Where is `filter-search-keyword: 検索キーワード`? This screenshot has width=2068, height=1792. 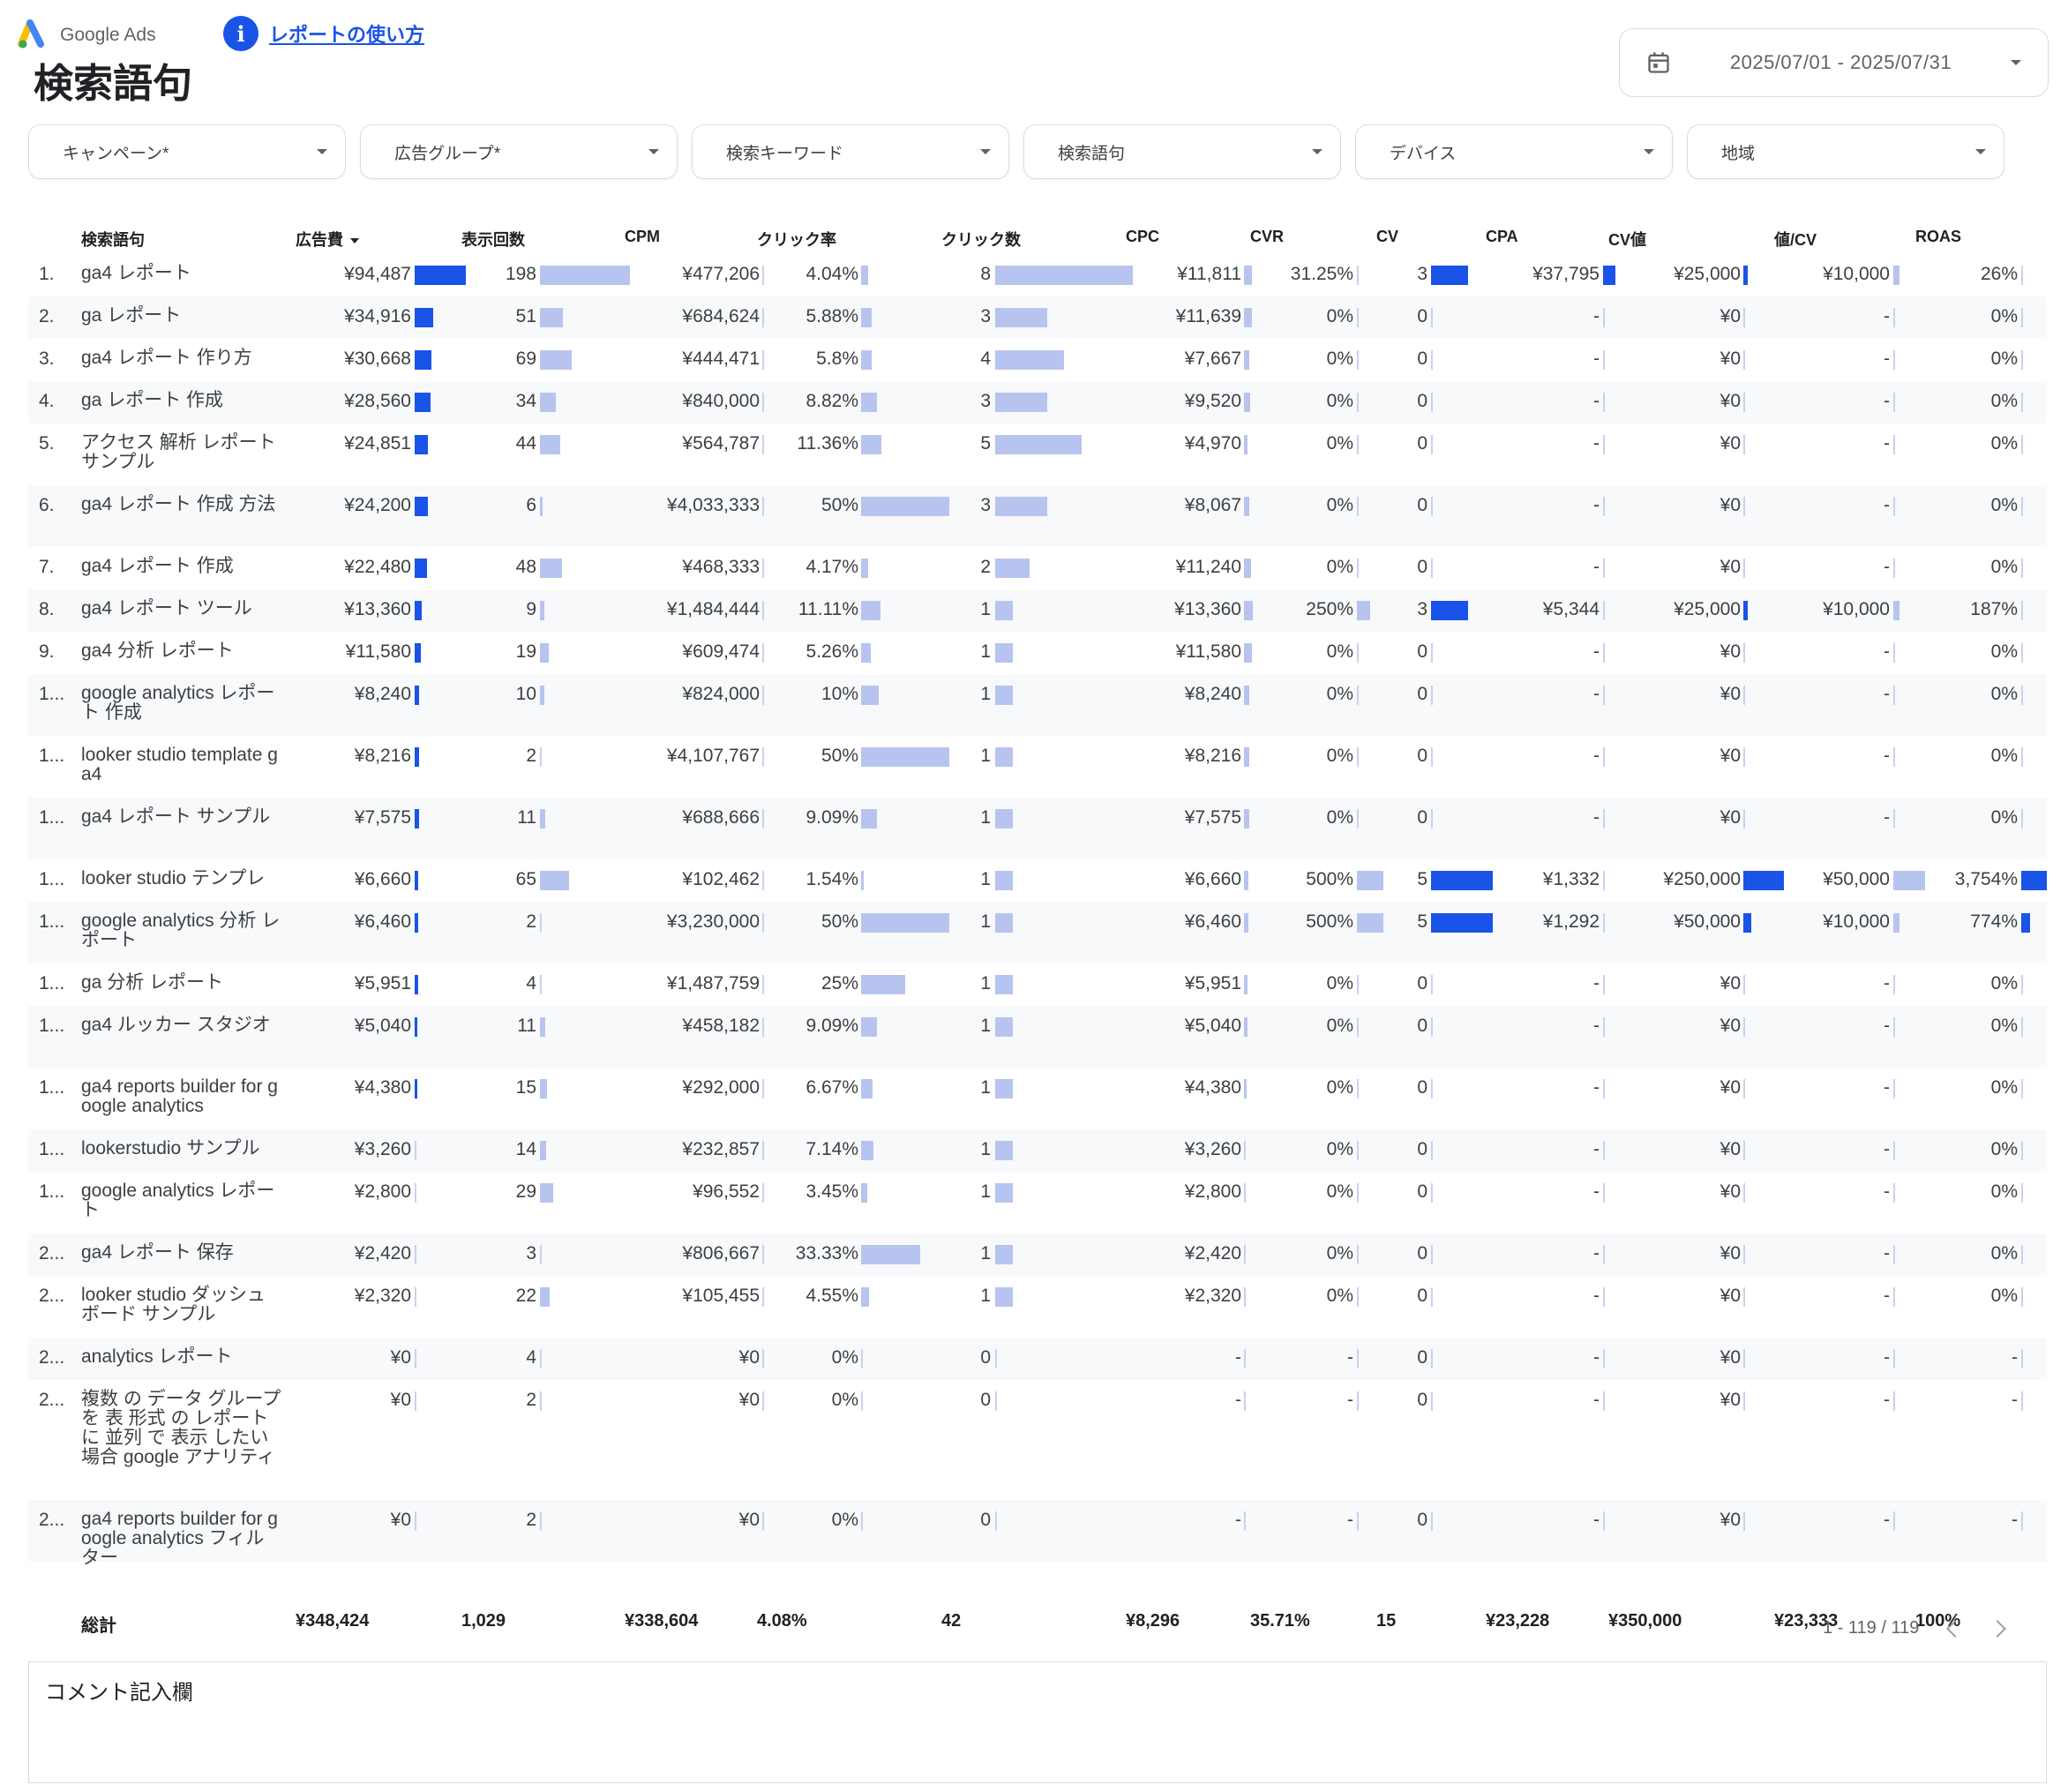 filter-search-keyword: 検索キーワード is located at coordinates (850, 151).